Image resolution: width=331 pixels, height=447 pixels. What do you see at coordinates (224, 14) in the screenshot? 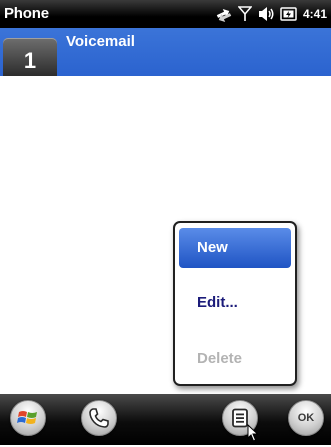
I see `data-connection-icon` at bounding box center [224, 14].